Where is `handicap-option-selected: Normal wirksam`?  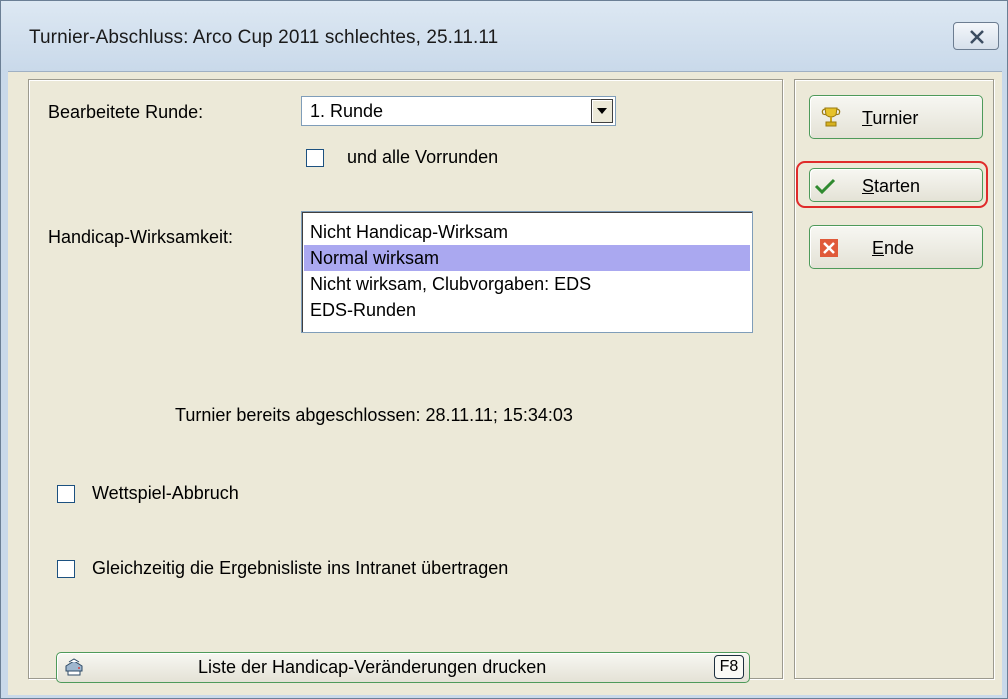 handicap-option-selected: Normal wirksam is located at coordinates (527, 258).